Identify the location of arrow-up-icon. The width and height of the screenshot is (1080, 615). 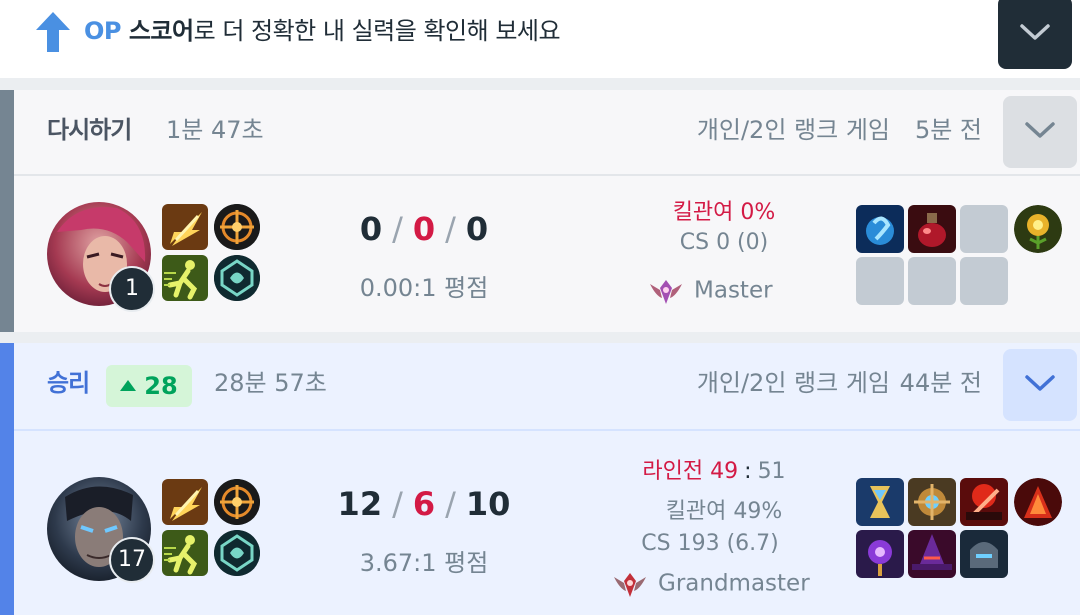
(53, 32).